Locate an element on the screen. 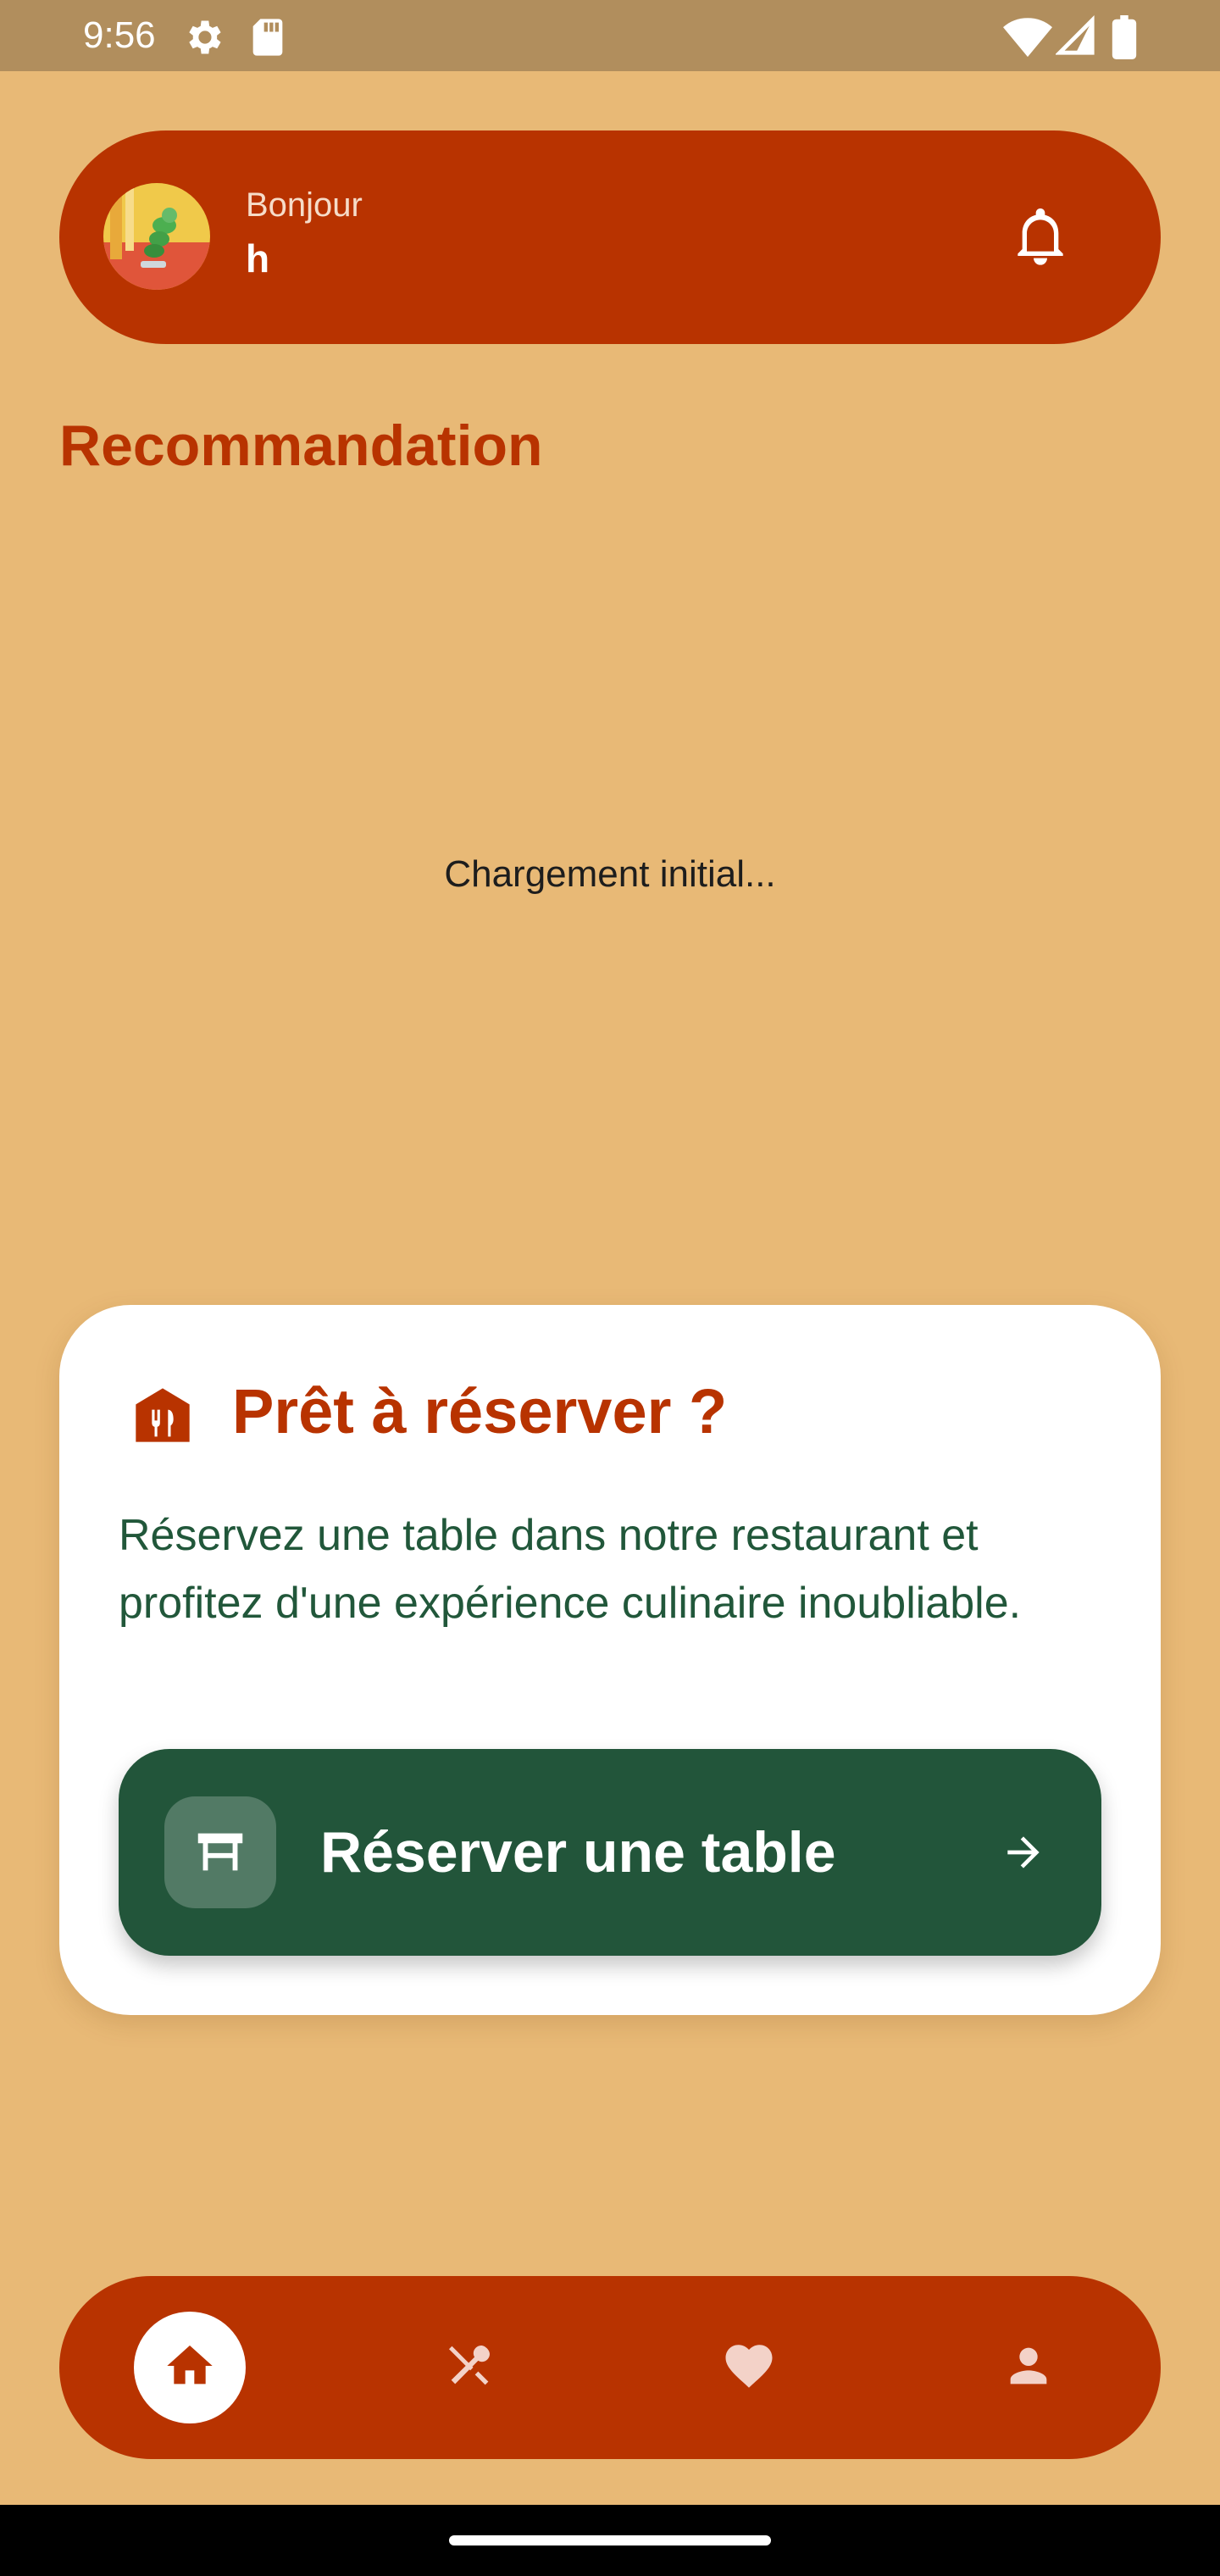  reserve-table-label: Réserver une table is located at coordinates (578, 1852).